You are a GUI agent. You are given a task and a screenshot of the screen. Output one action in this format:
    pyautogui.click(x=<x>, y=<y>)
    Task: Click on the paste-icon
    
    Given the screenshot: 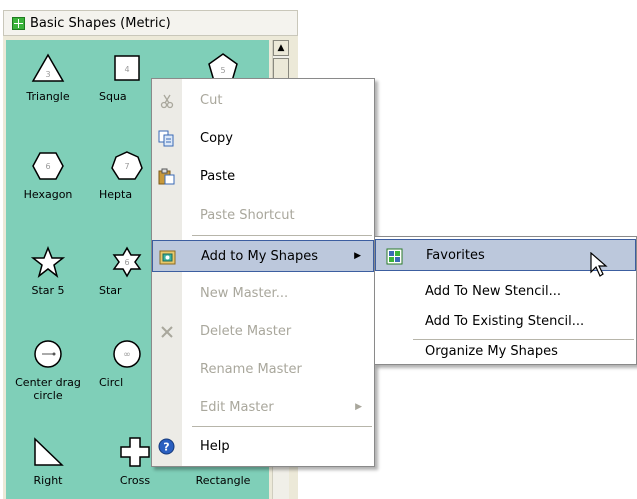 What is the action you would take?
    pyautogui.click(x=166, y=176)
    